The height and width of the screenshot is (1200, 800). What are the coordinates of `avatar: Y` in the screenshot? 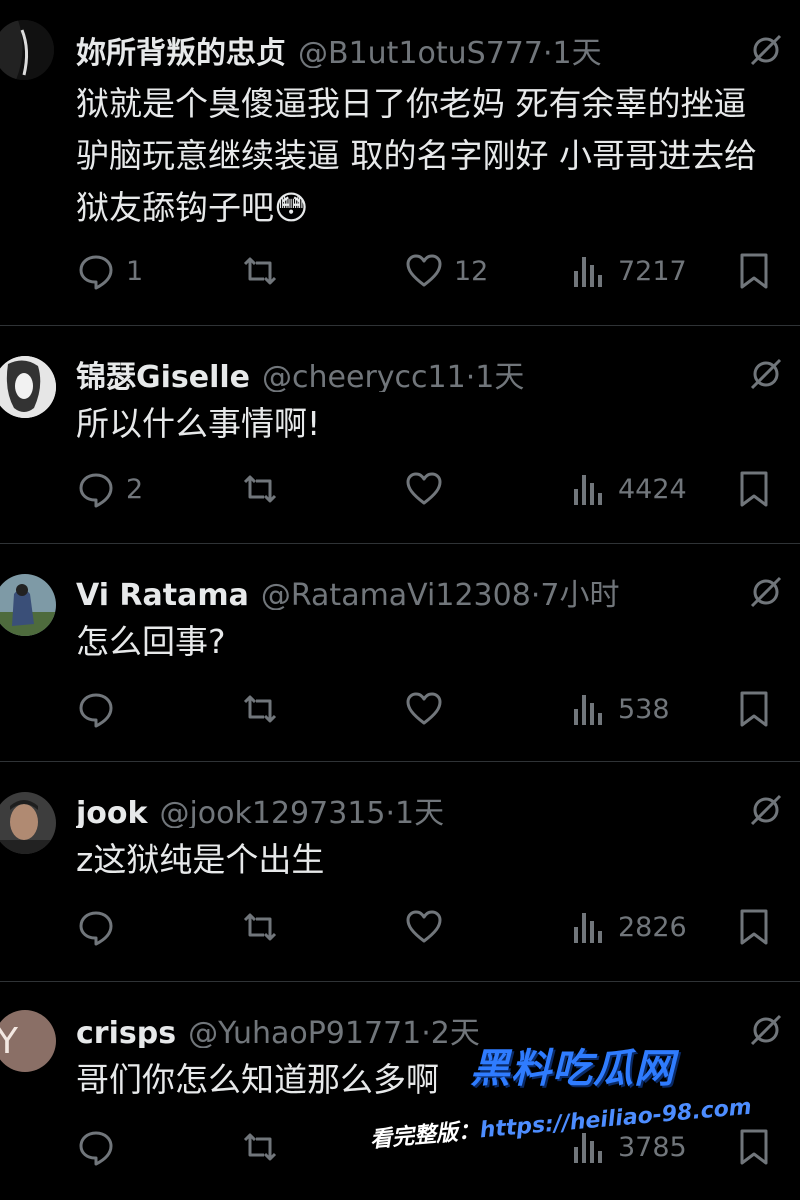 It's located at (28, 1041).